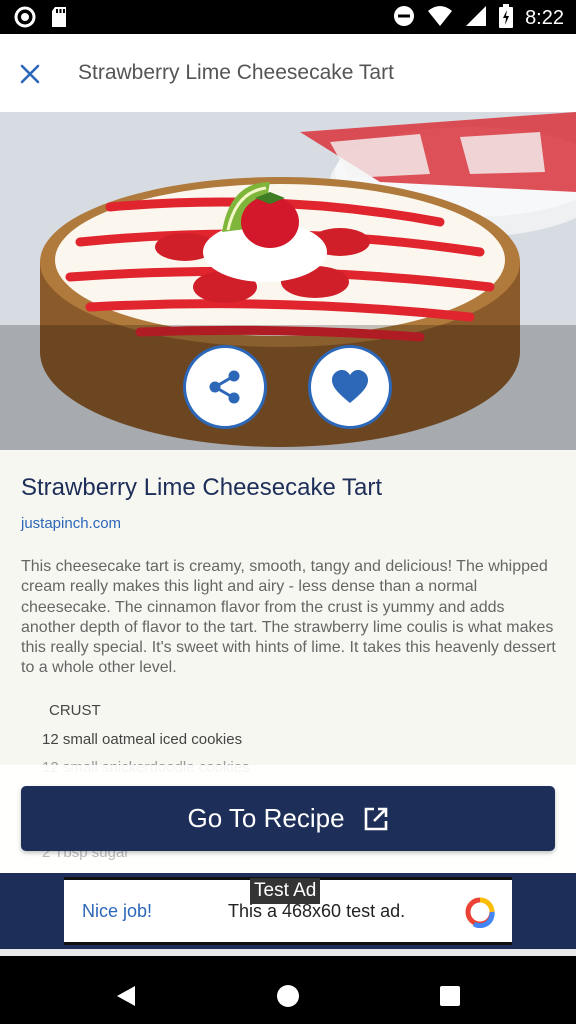 The image size is (576, 1024). I want to click on app-bar: Strawberry Lime Cheesecake Tart, so click(288, 73).